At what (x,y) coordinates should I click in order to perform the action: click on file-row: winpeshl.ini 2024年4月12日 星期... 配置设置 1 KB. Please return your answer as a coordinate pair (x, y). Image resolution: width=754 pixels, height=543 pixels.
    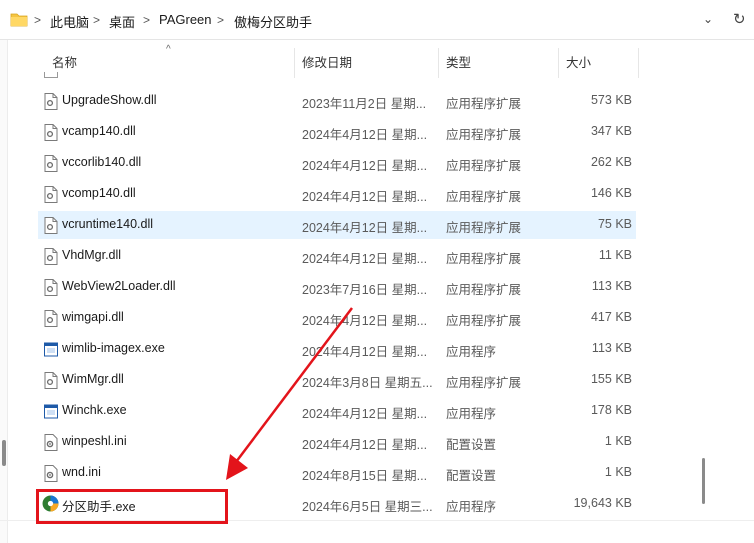
    Looking at the image, I should click on (337, 442).